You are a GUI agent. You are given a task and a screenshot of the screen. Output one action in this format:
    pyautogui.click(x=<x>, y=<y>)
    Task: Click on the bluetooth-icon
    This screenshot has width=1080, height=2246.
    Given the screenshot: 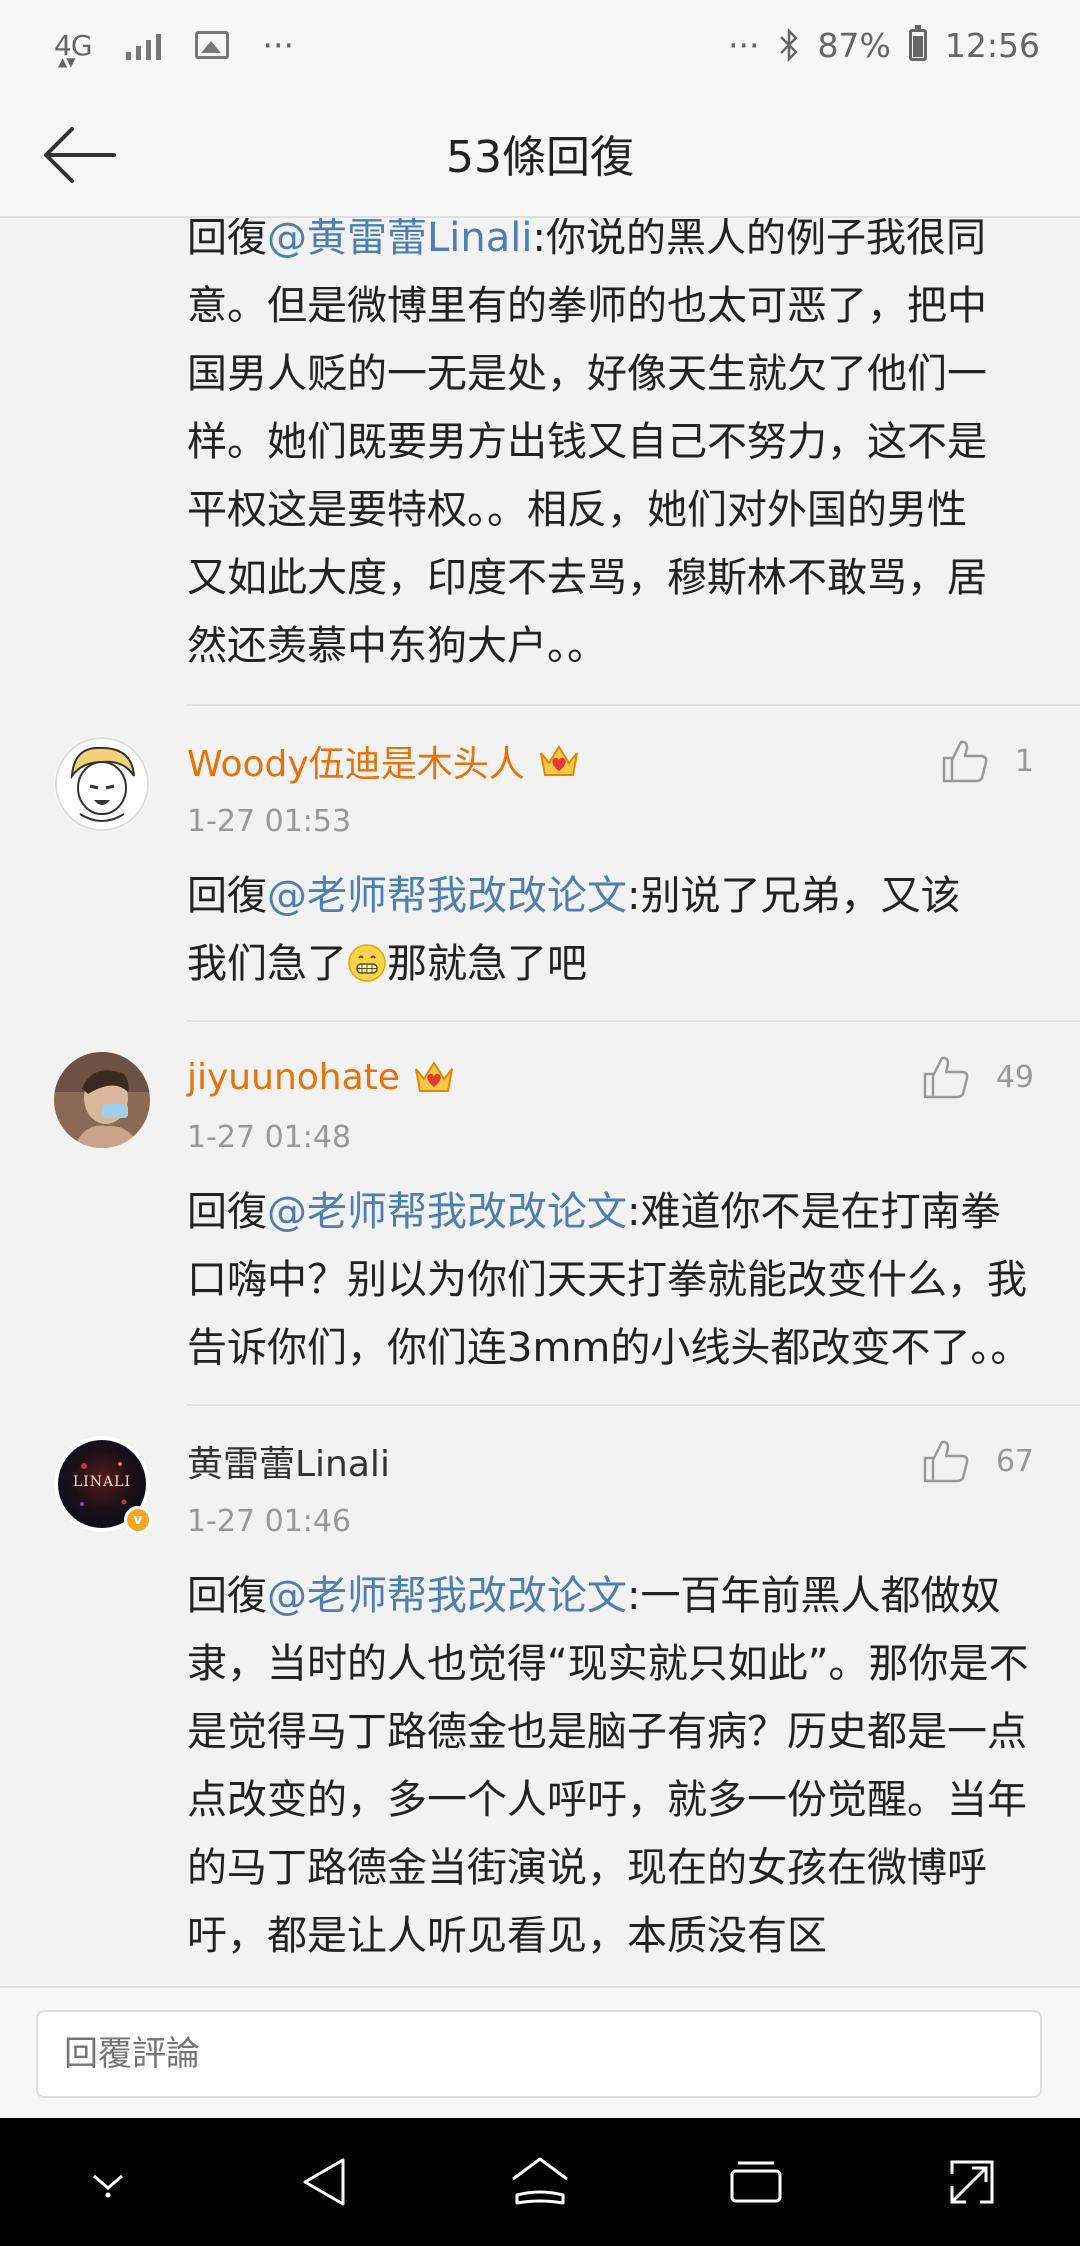 What is the action you would take?
    pyautogui.click(x=788, y=45)
    